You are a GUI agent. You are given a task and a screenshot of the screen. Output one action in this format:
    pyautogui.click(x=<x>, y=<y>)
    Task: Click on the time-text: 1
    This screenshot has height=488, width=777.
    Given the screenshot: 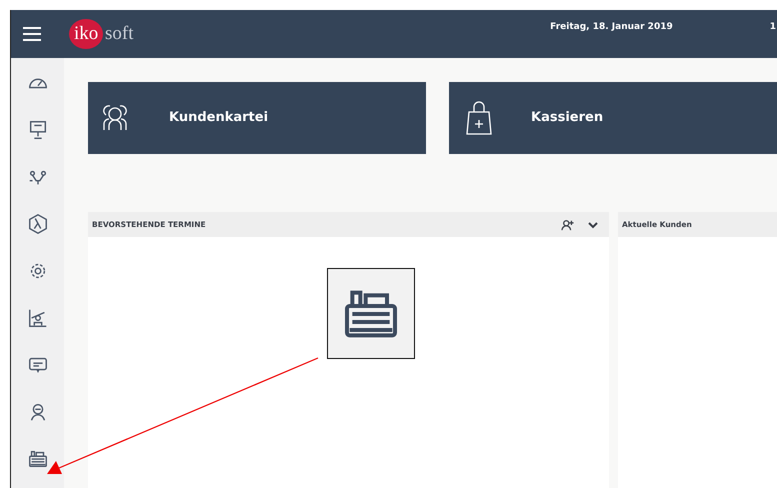 What is the action you would take?
    pyautogui.click(x=773, y=27)
    